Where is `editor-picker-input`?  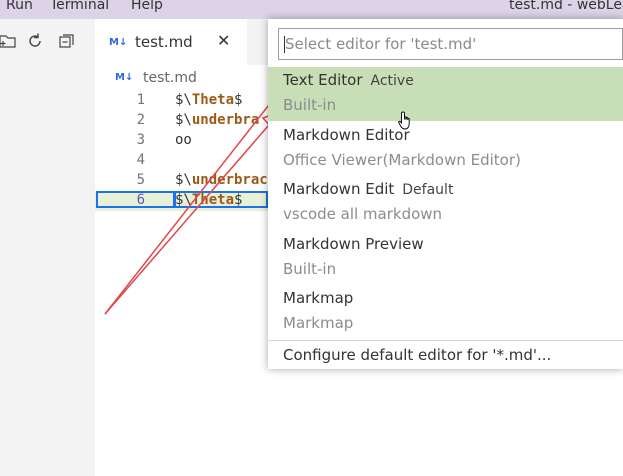 editor-picker-input is located at coordinates (451, 43).